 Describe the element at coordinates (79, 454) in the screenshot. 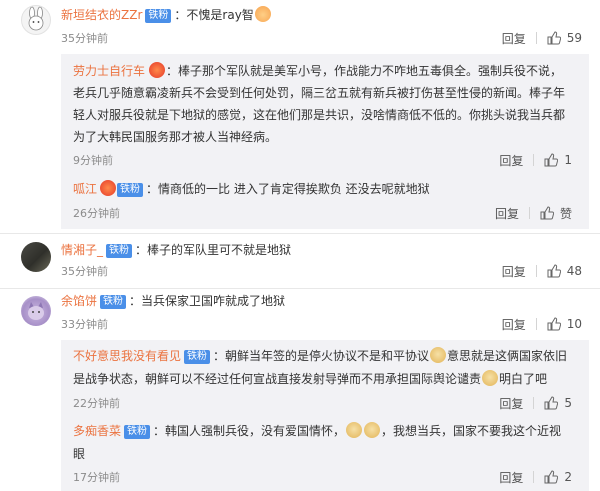

I see `reply-text: 眼` at that location.